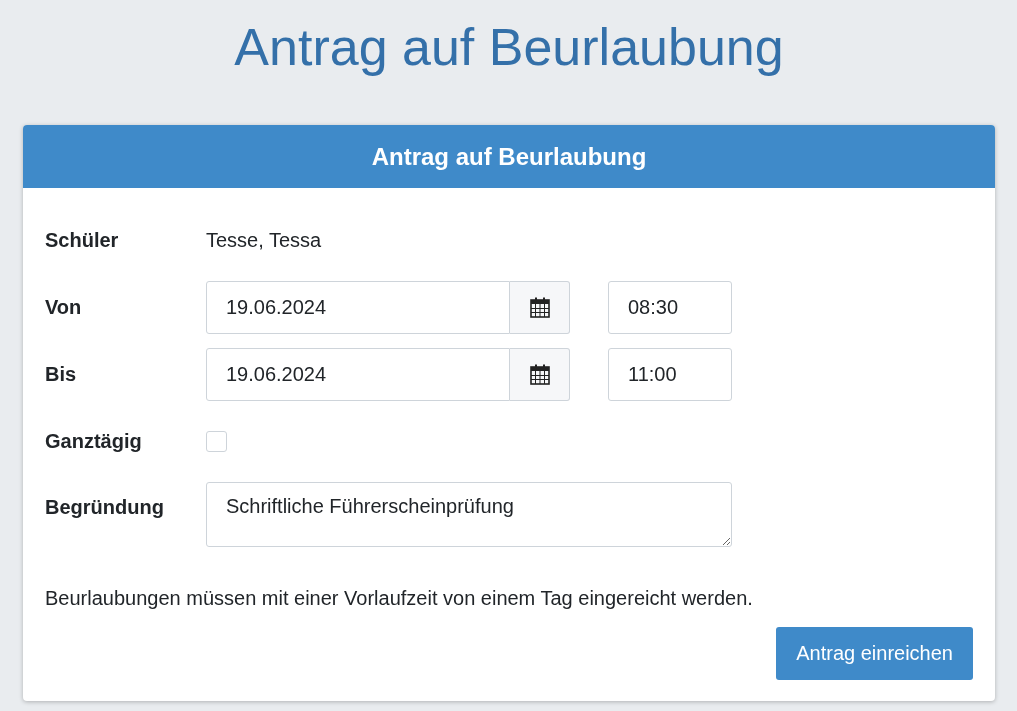 This screenshot has height=711, width=1017. Describe the element at coordinates (670, 307) in the screenshot. I see `time-field: 08:30` at that location.